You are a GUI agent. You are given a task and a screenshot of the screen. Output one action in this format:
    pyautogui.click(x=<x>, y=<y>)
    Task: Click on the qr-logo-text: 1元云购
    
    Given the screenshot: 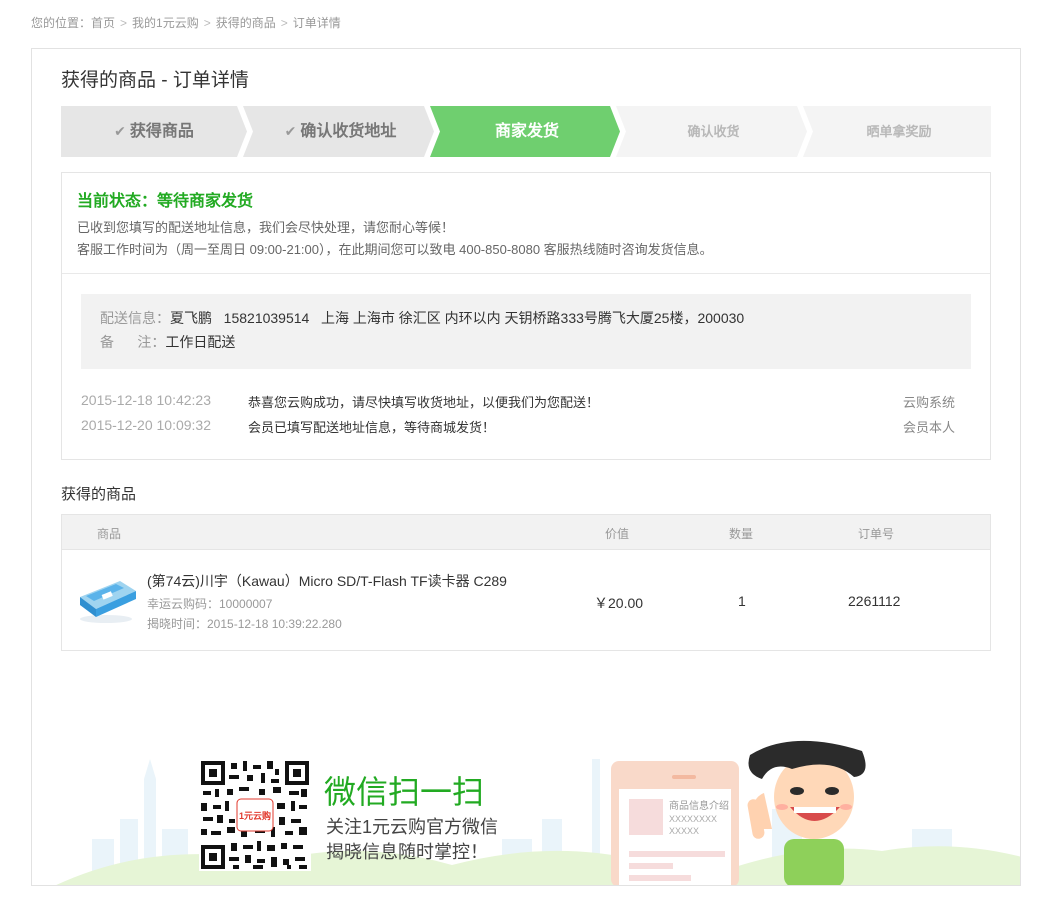 What is the action you would take?
    pyautogui.click(x=255, y=815)
    